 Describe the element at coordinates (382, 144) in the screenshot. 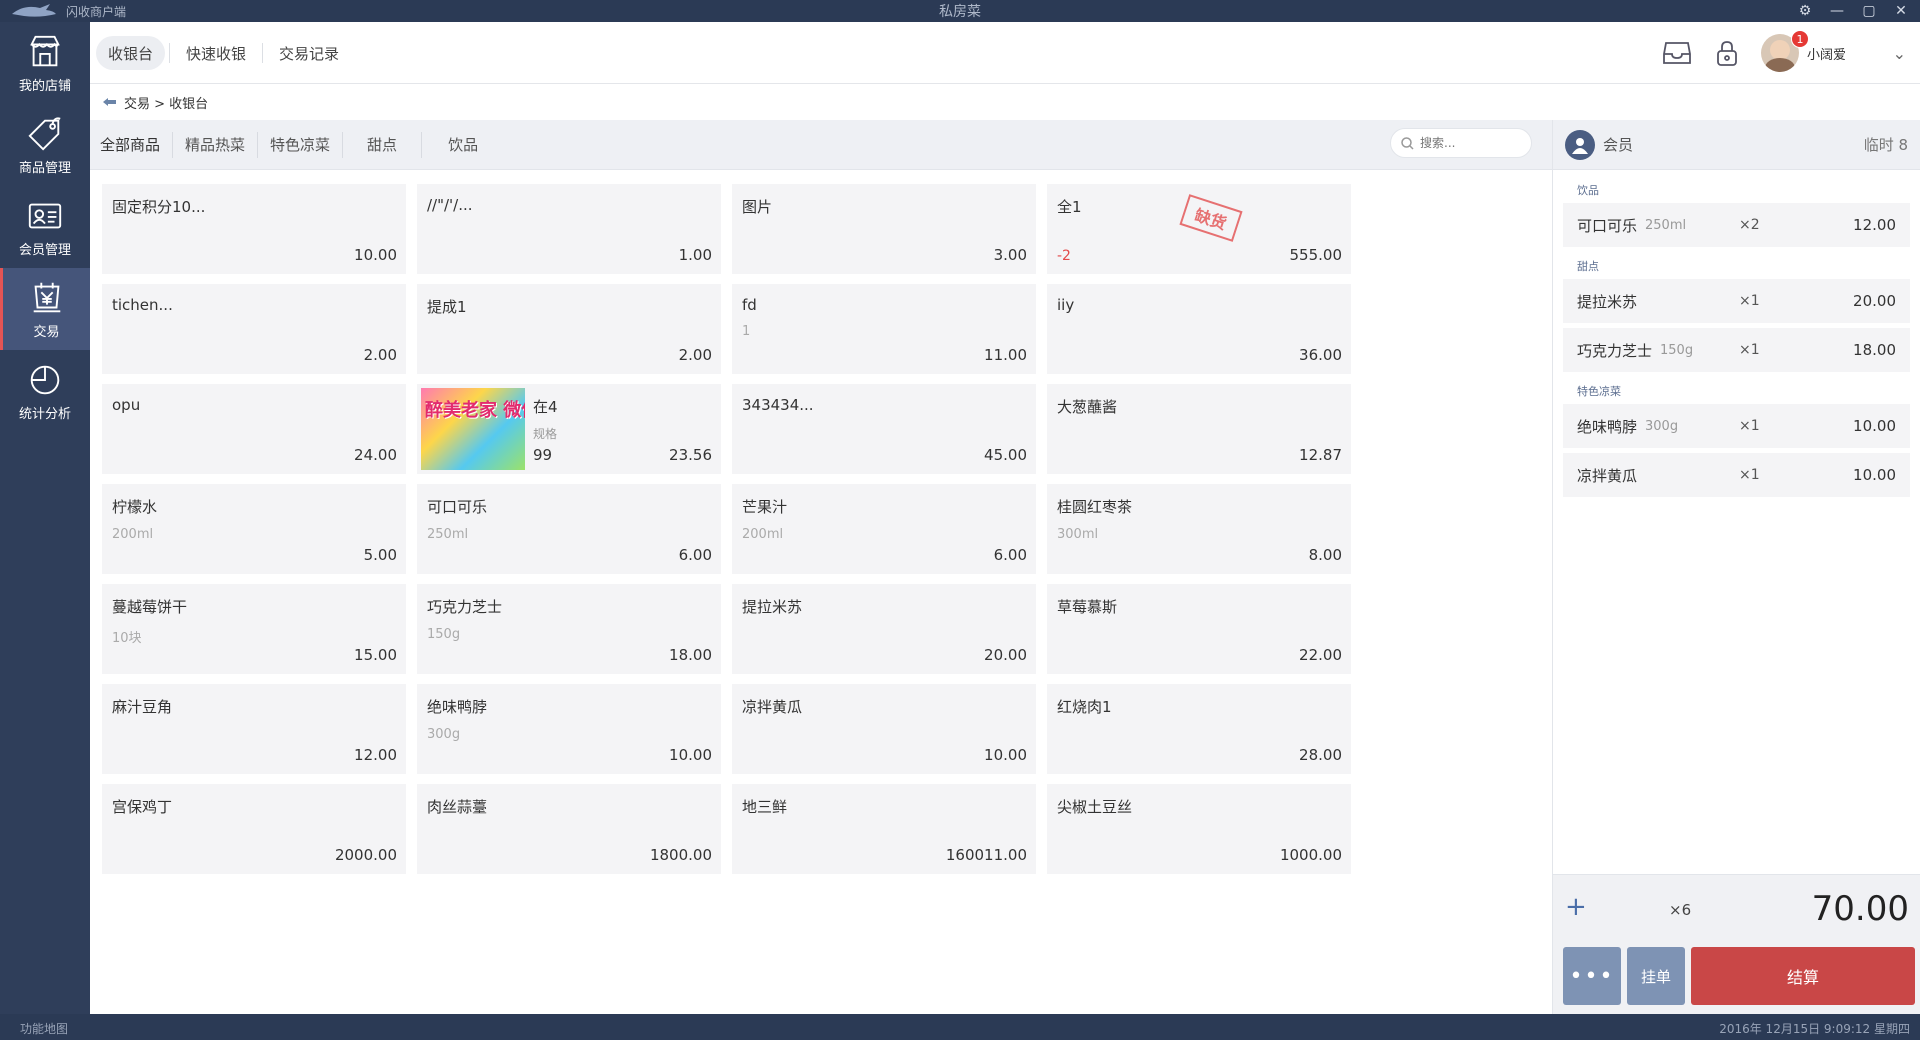

I see `category-dessert: 甜点` at that location.